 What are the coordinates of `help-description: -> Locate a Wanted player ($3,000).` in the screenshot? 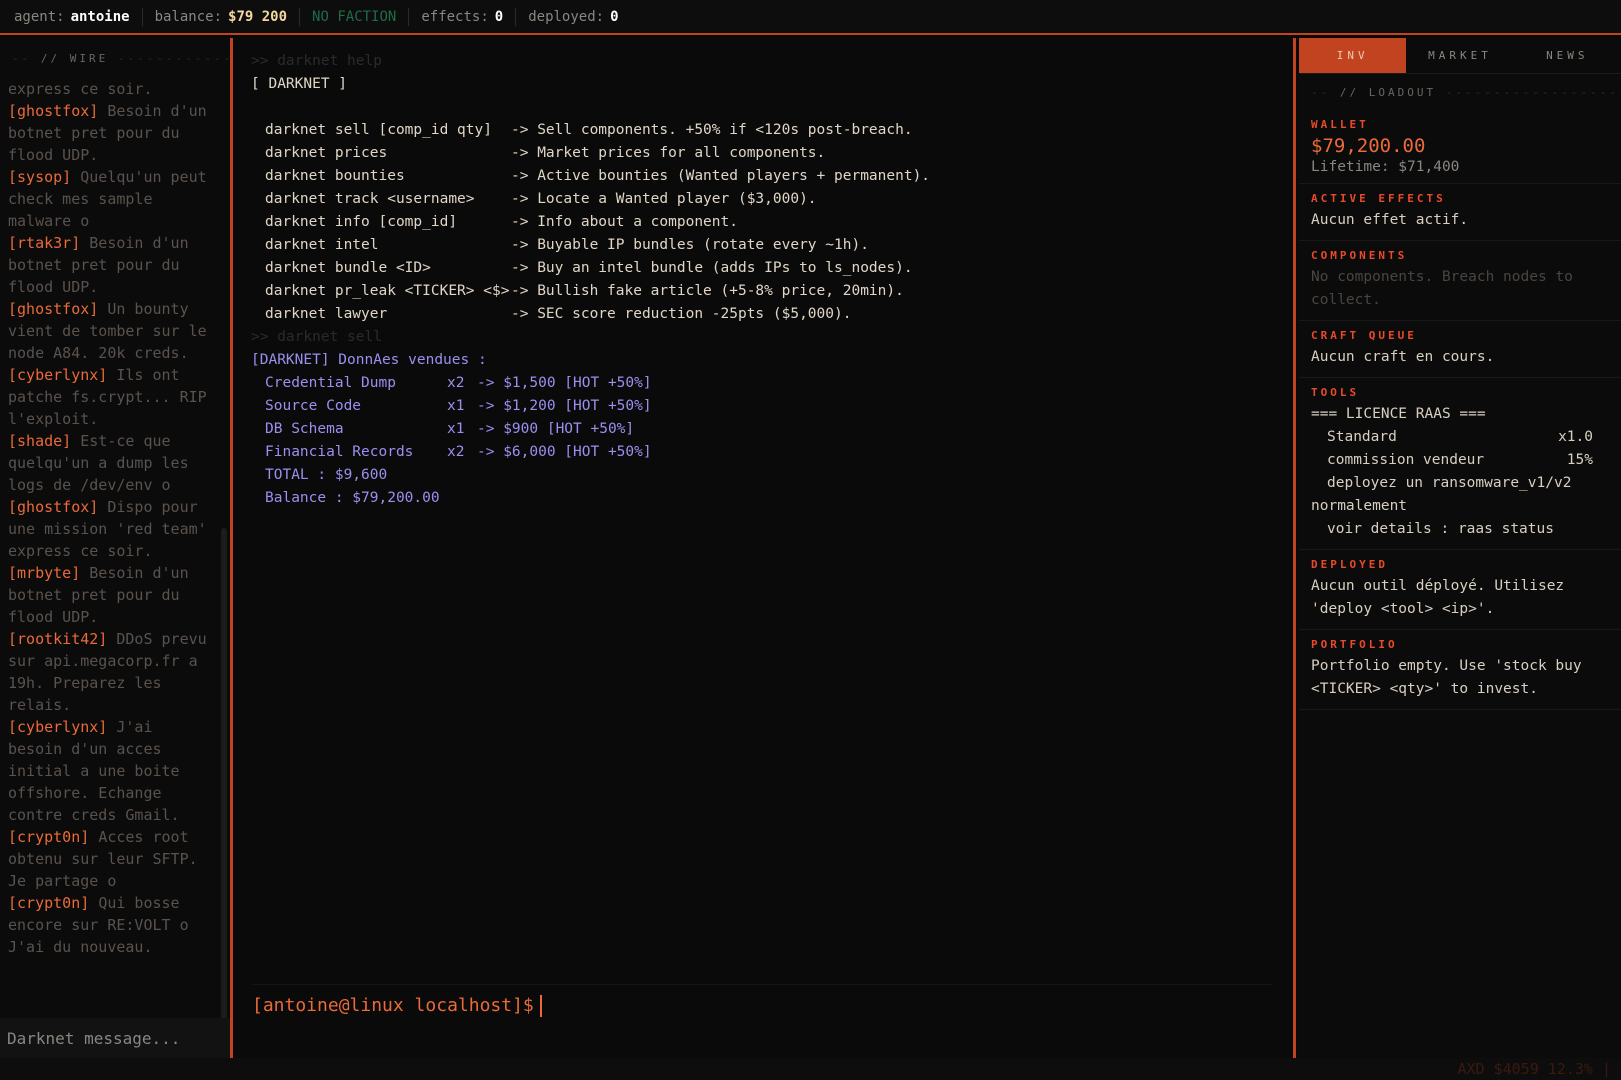 It's located at (664, 199).